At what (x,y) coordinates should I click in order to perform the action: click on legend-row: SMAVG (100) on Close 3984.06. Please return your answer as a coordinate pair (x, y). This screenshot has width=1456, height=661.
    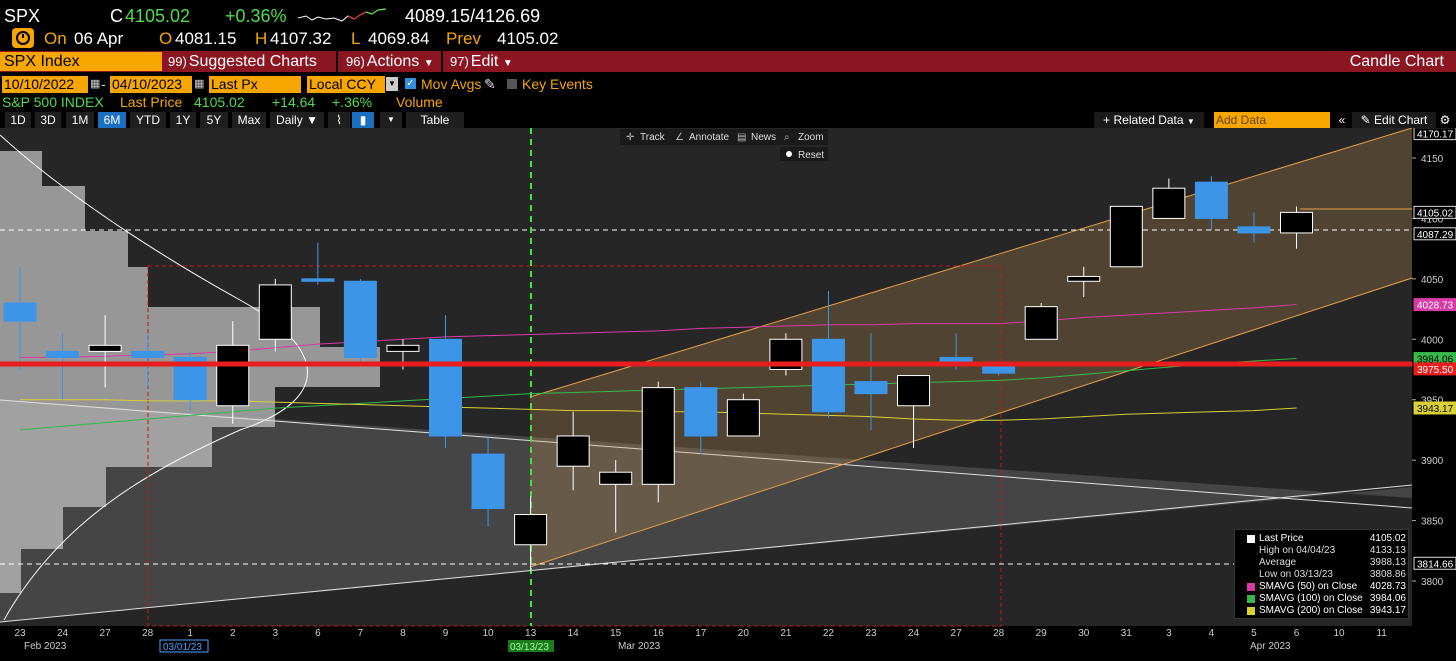
    Looking at the image, I should click on (1322, 599).